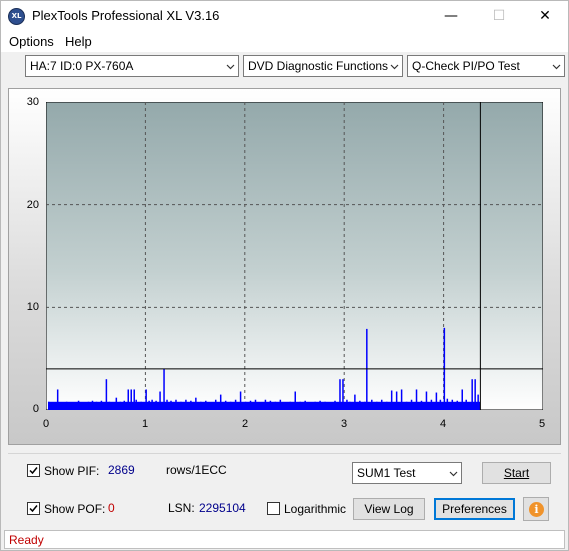 The image size is (569, 551). Describe the element at coordinates (32, 205) in the screenshot. I see `y-tick-label: 20` at that location.